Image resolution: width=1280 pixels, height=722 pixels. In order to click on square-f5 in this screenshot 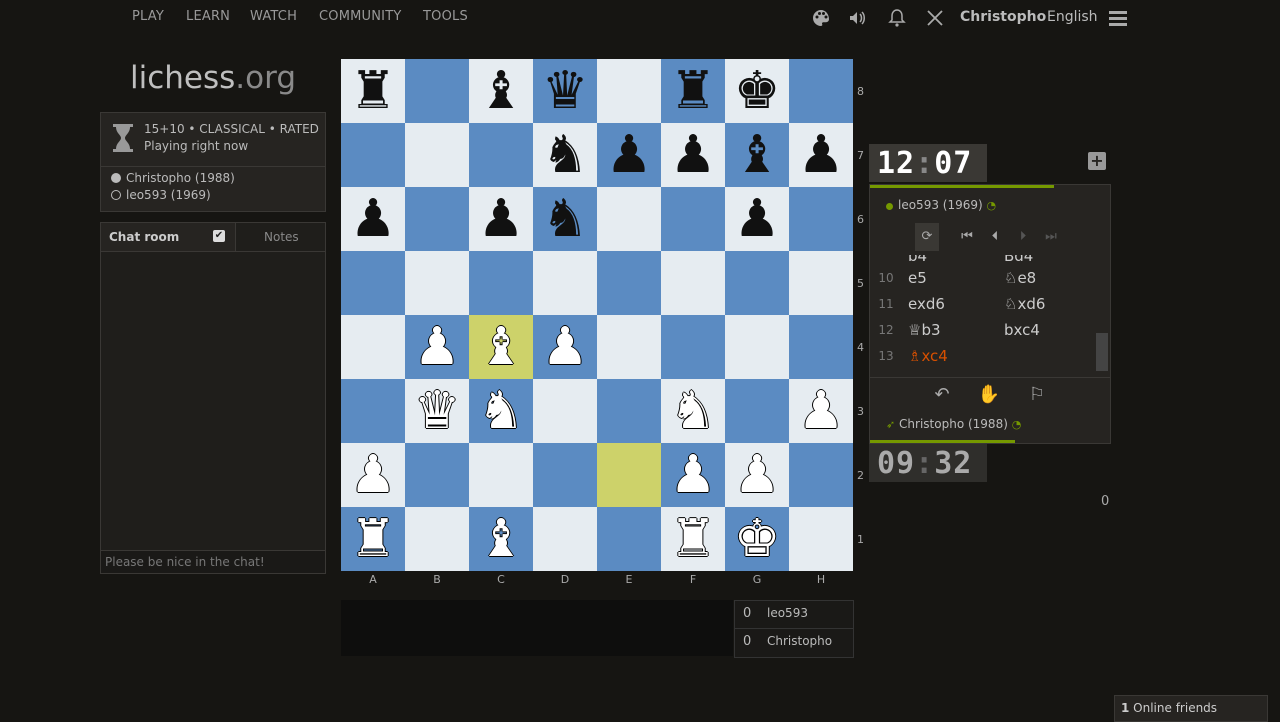, I will do `click(693, 283)`.